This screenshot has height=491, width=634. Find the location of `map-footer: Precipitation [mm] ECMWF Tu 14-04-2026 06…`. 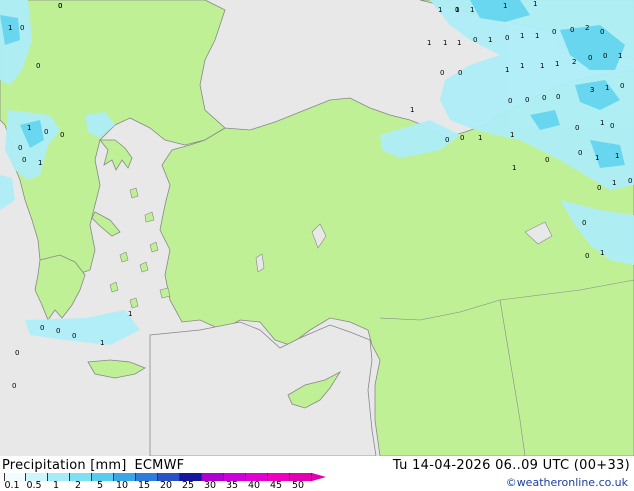

map-footer: Precipitation [mm] ECMWF Tu 14-04-2026 06… is located at coordinates (317, 473).